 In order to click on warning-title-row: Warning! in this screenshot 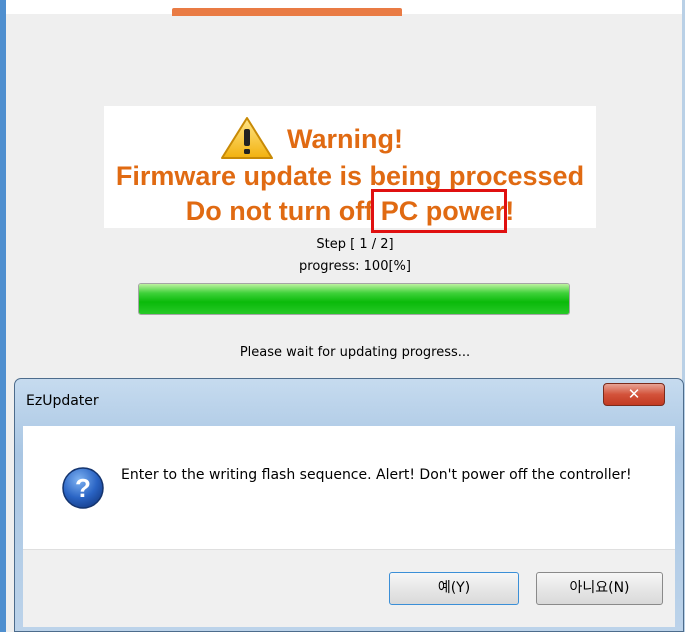, I will do `click(350, 138)`.